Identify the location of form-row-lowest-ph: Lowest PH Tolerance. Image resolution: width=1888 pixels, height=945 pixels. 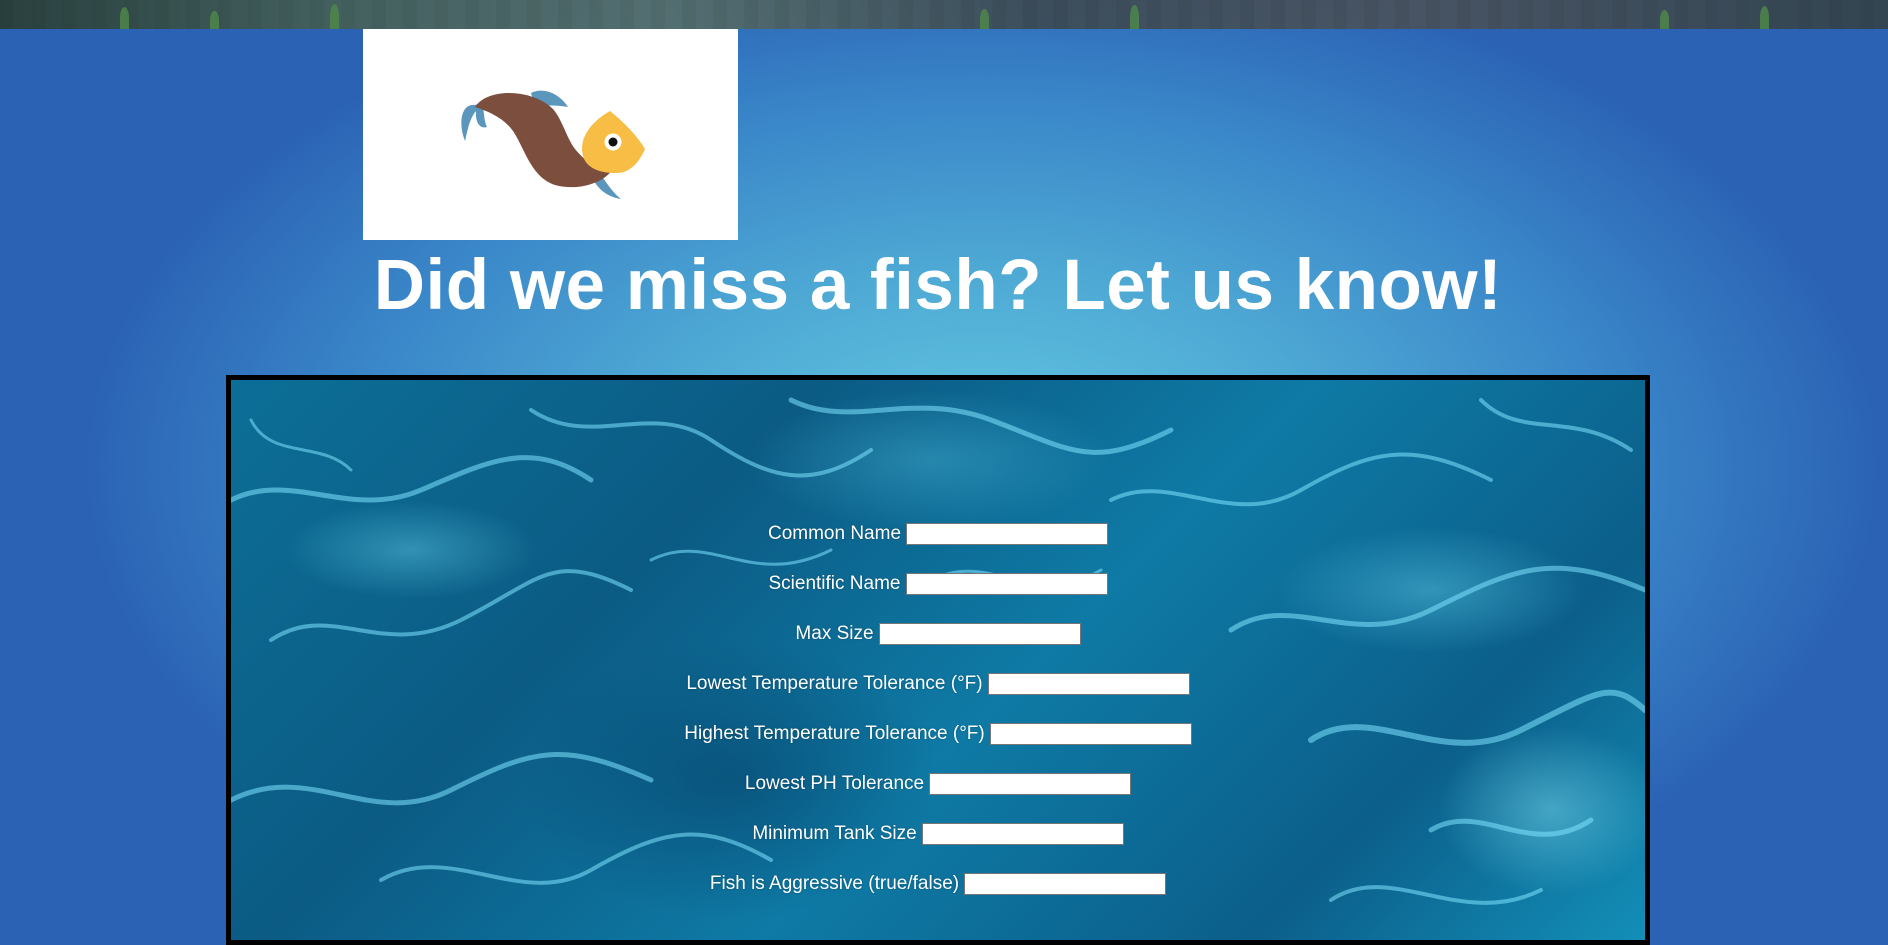
(938, 784).